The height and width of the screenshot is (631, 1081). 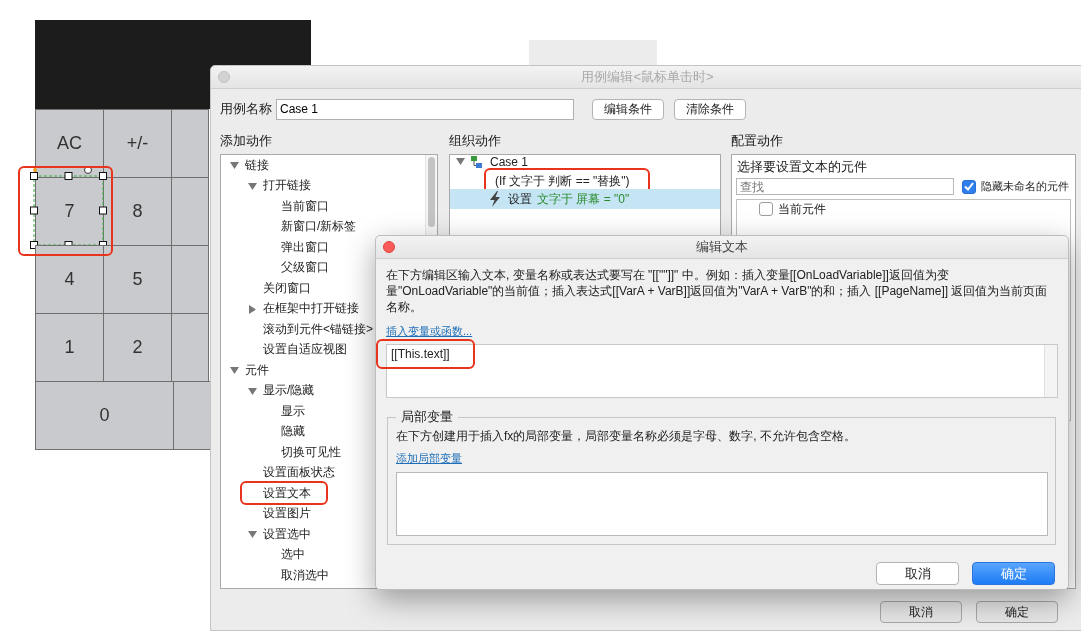 What do you see at coordinates (305, 350) in the screenshot?
I see `action-item: 设置自适应视图` at bounding box center [305, 350].